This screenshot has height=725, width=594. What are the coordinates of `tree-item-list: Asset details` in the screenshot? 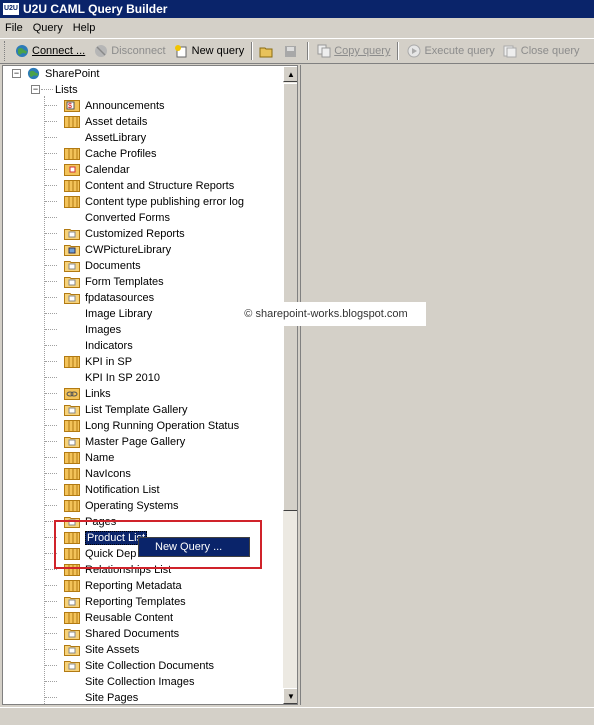 It's located at (105, 121).